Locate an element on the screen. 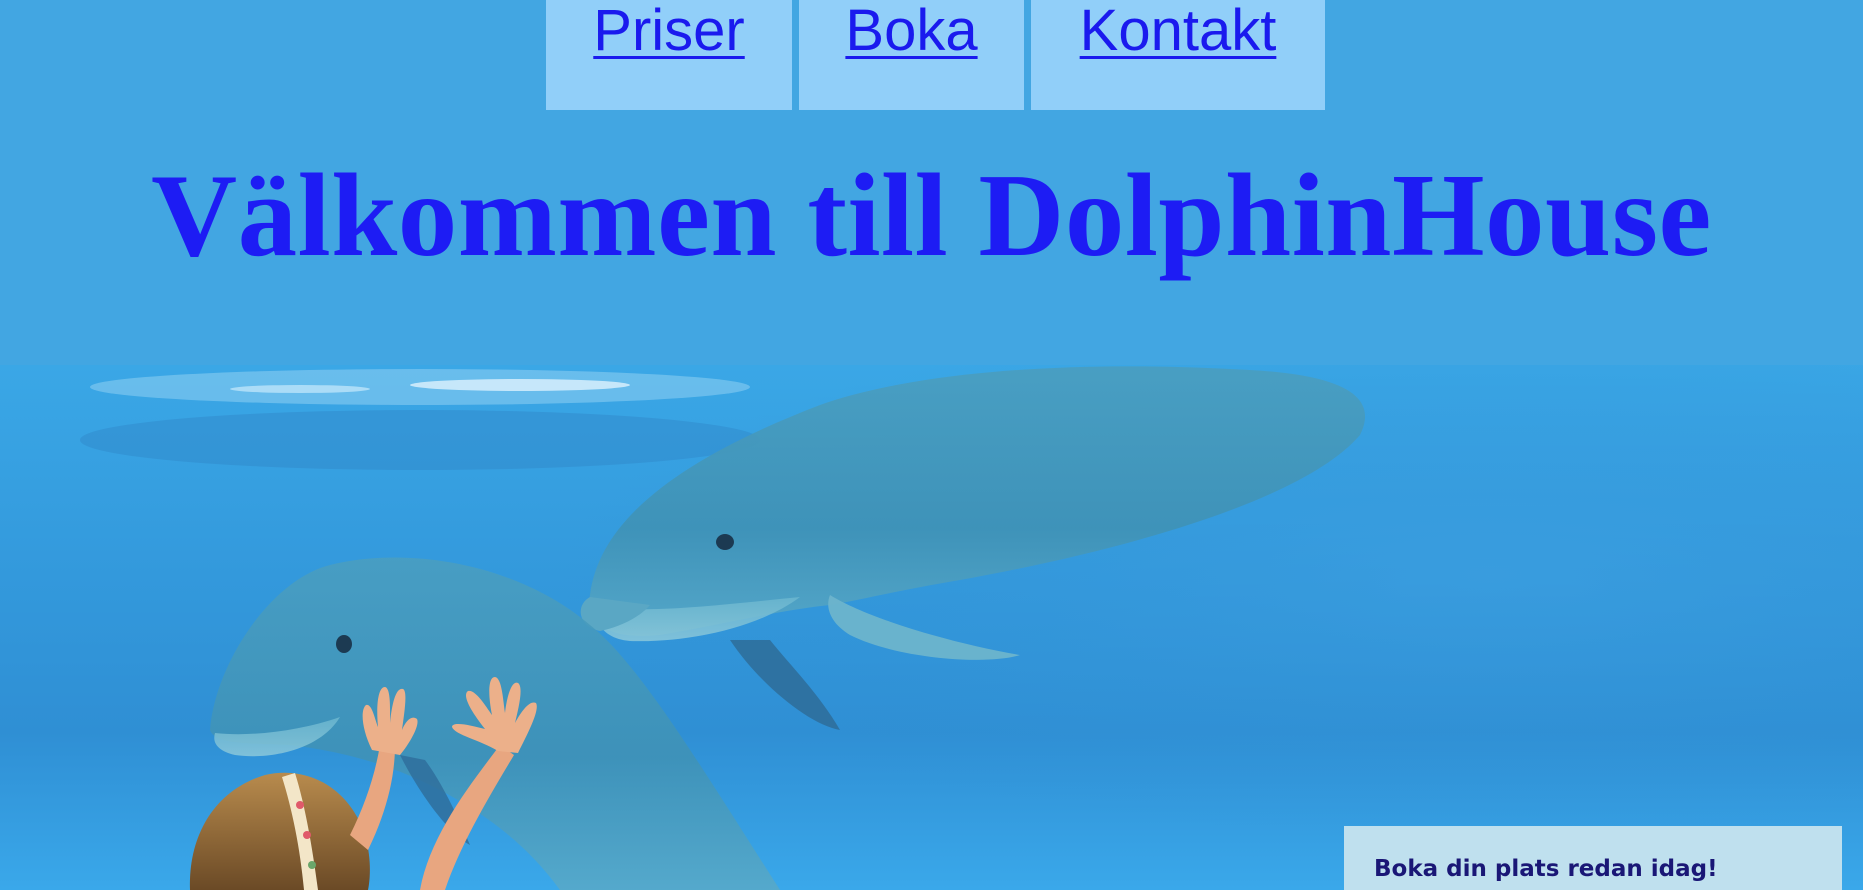  page-title: Välkommen till DolphinHouse is located at coordinates (931, 215).